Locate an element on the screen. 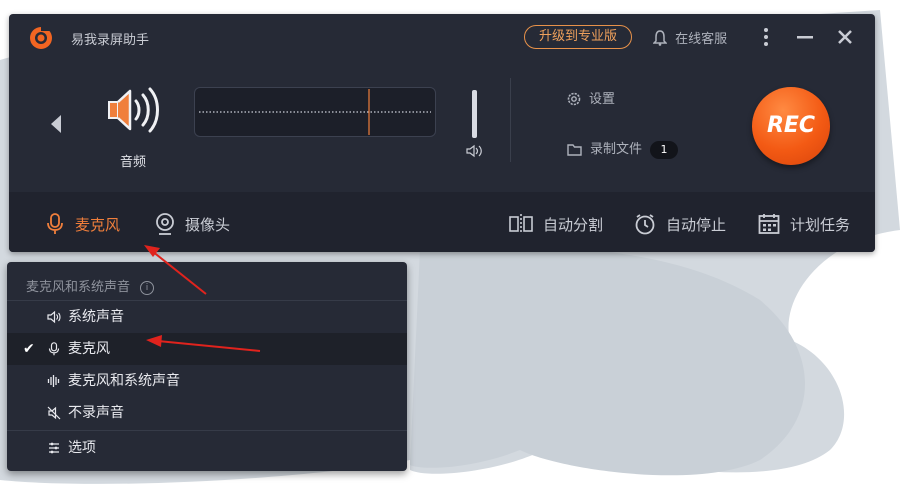 This screenshot has height=497, width=915. minimize-icon is located at coordinates (805, 37).